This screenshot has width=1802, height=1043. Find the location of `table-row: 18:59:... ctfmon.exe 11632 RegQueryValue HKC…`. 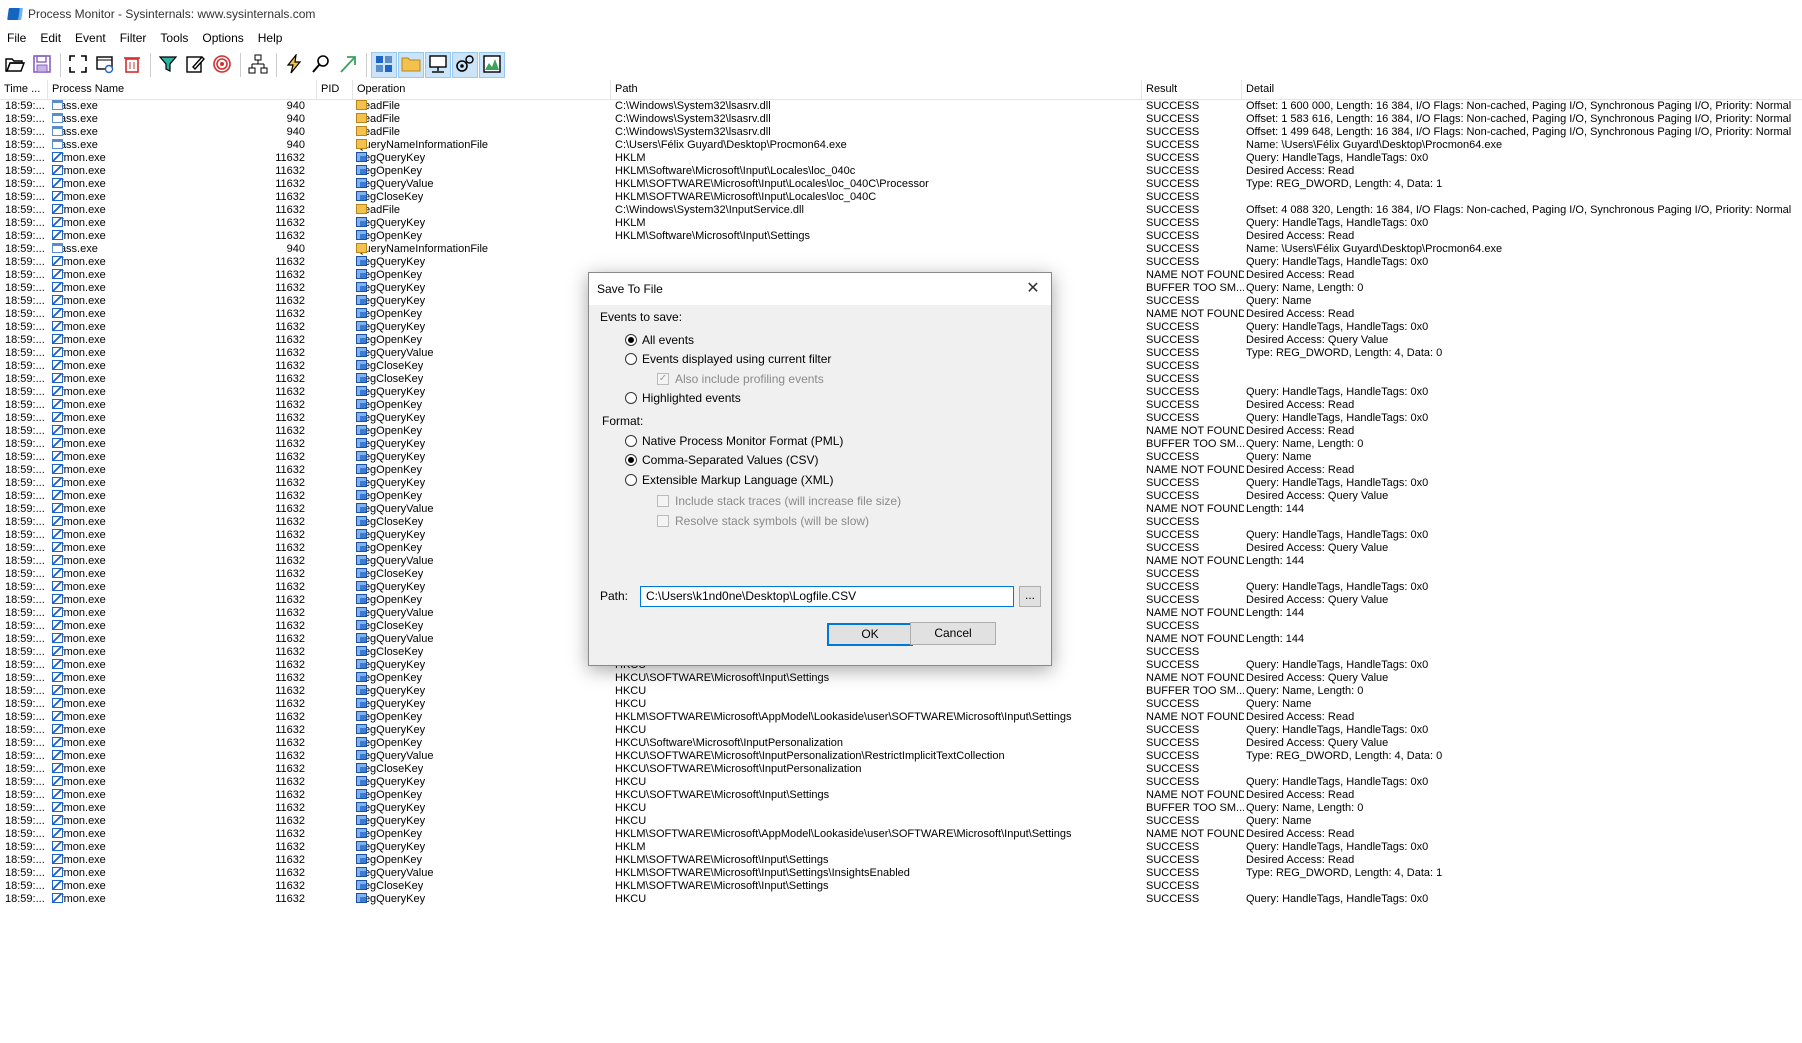

table-row: 18:59:... ctfmon.exe 11632 RegQueryValue HKC… is located at coordinates (901, 756).